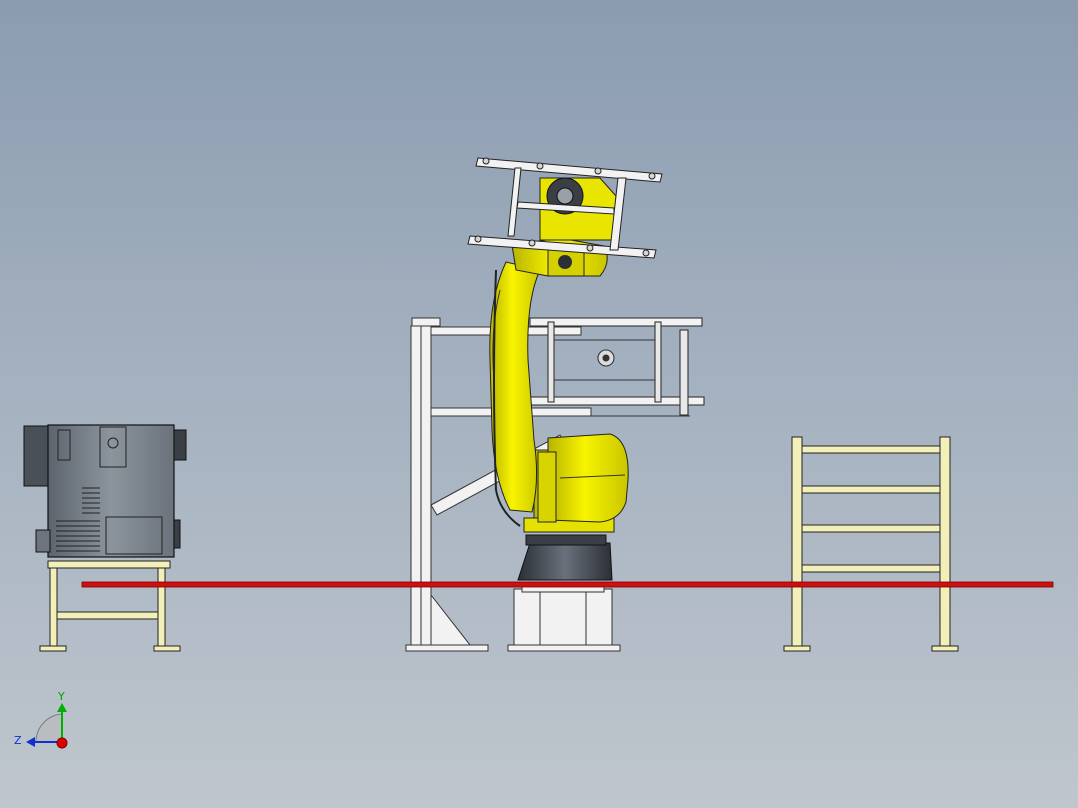 This screenshot has width=1078, height=808. I want to click on y-axis-label: Y, so click(61, 696).